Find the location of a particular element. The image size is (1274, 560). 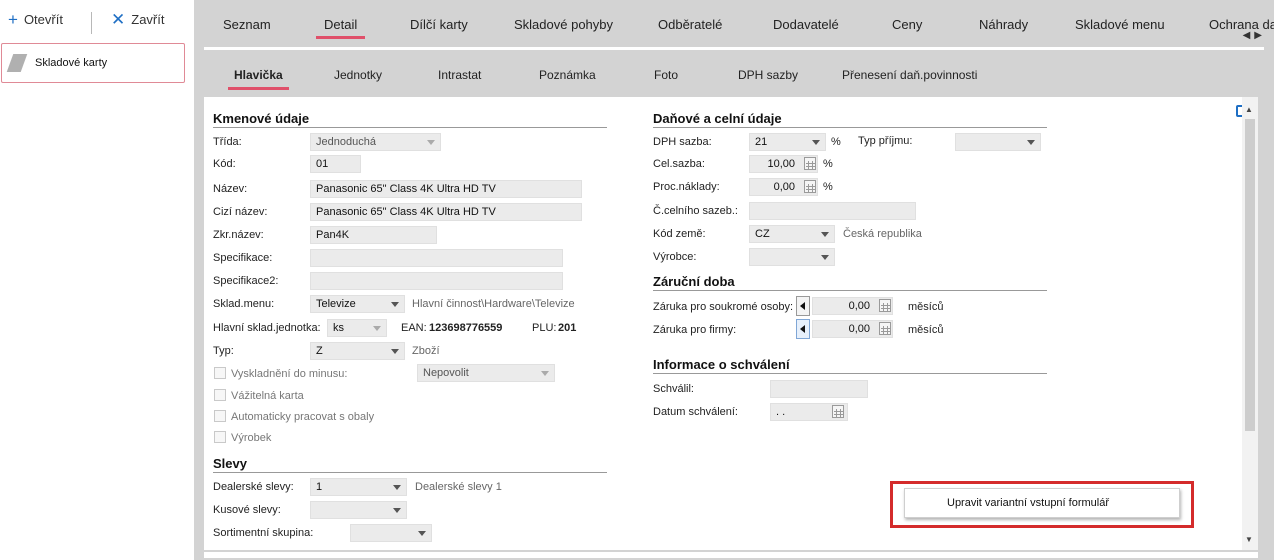

ean-label: EAN: is located at coordinates (414, 328).